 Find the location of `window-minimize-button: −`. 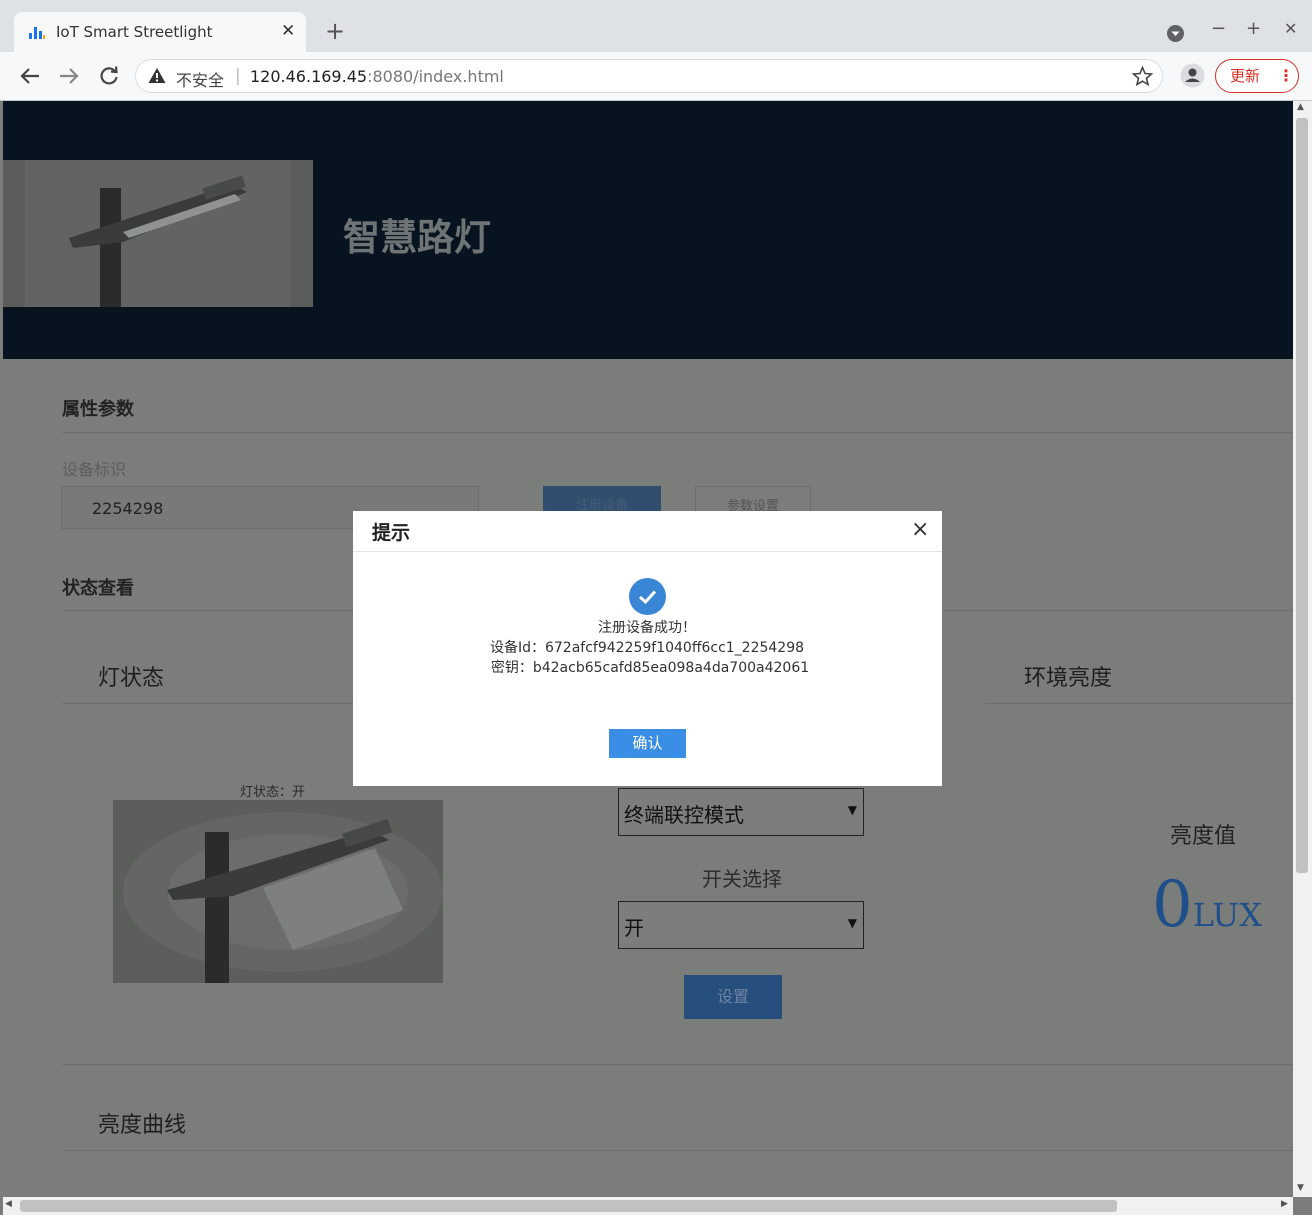

window-minimize-button: − is located at coordinates (1218, 28).